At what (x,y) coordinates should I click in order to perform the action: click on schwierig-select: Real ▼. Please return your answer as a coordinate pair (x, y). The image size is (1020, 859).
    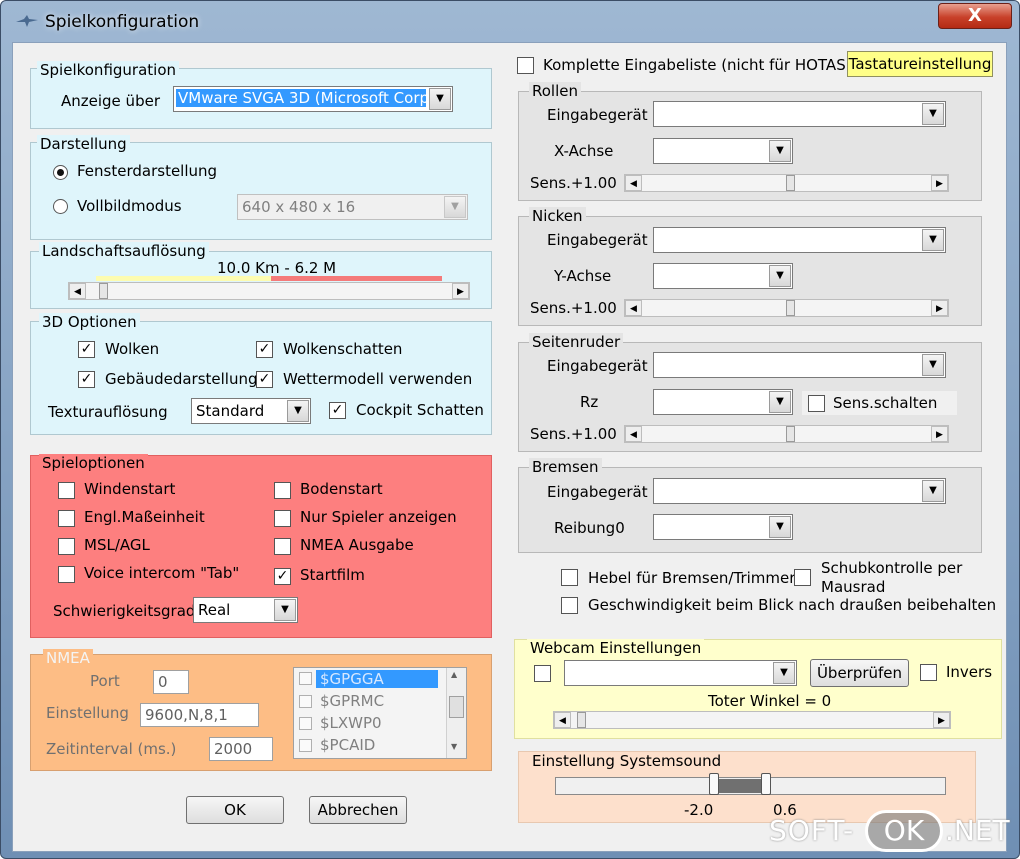
    Looking at the image, I should click on (245, 610).